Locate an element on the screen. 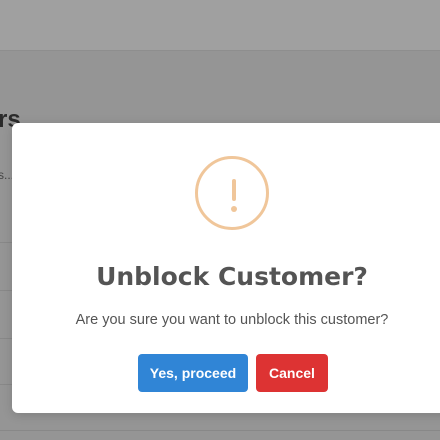  dialog-title: Unblock Customer? is located at coordinates (232, 276).